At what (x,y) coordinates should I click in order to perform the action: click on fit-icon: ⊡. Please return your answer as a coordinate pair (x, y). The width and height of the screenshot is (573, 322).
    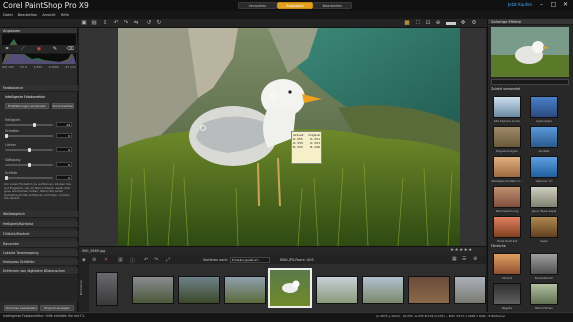
    Looking at the image, I should click on (428, 23).